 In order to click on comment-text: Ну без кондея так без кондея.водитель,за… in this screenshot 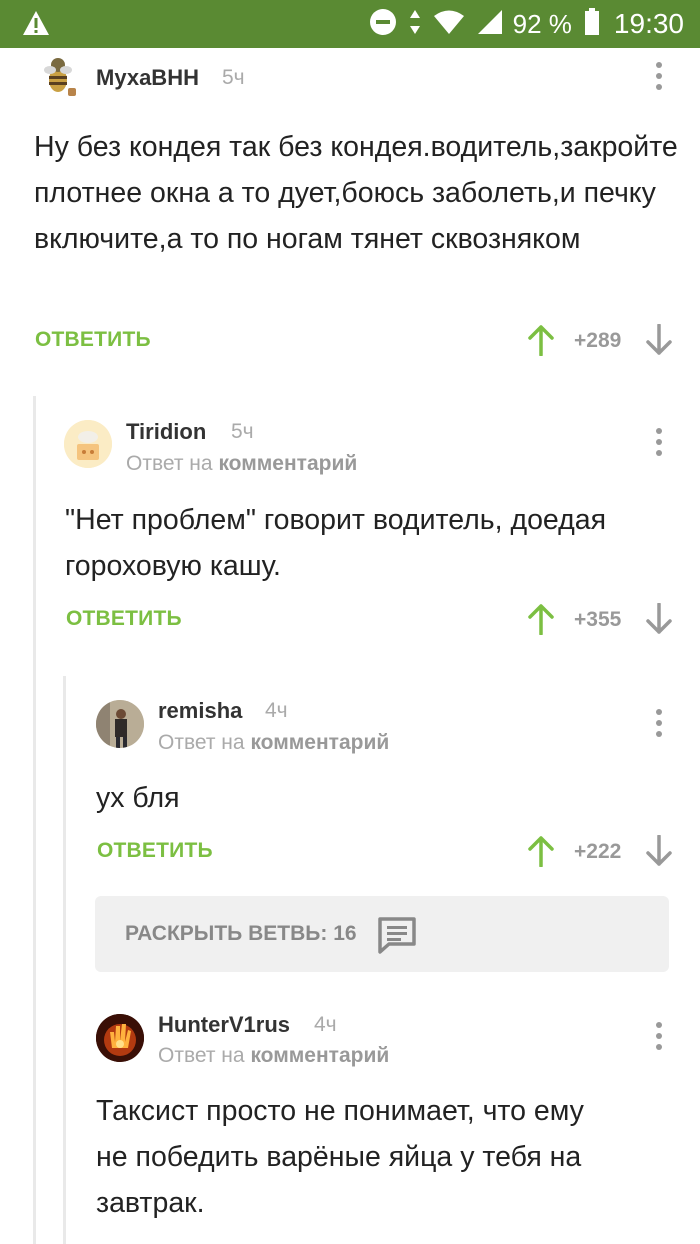, I will do `click(356, 193)`.